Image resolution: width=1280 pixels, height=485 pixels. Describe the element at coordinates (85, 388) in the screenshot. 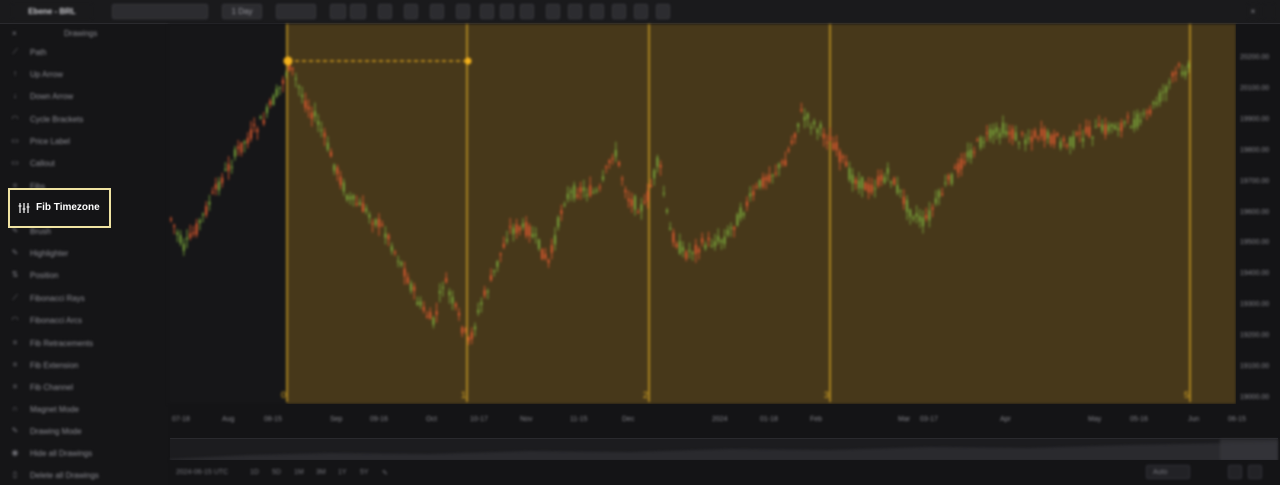

I see `sidebar-item-fib-channel: ≡ Fib Channel` at that location.